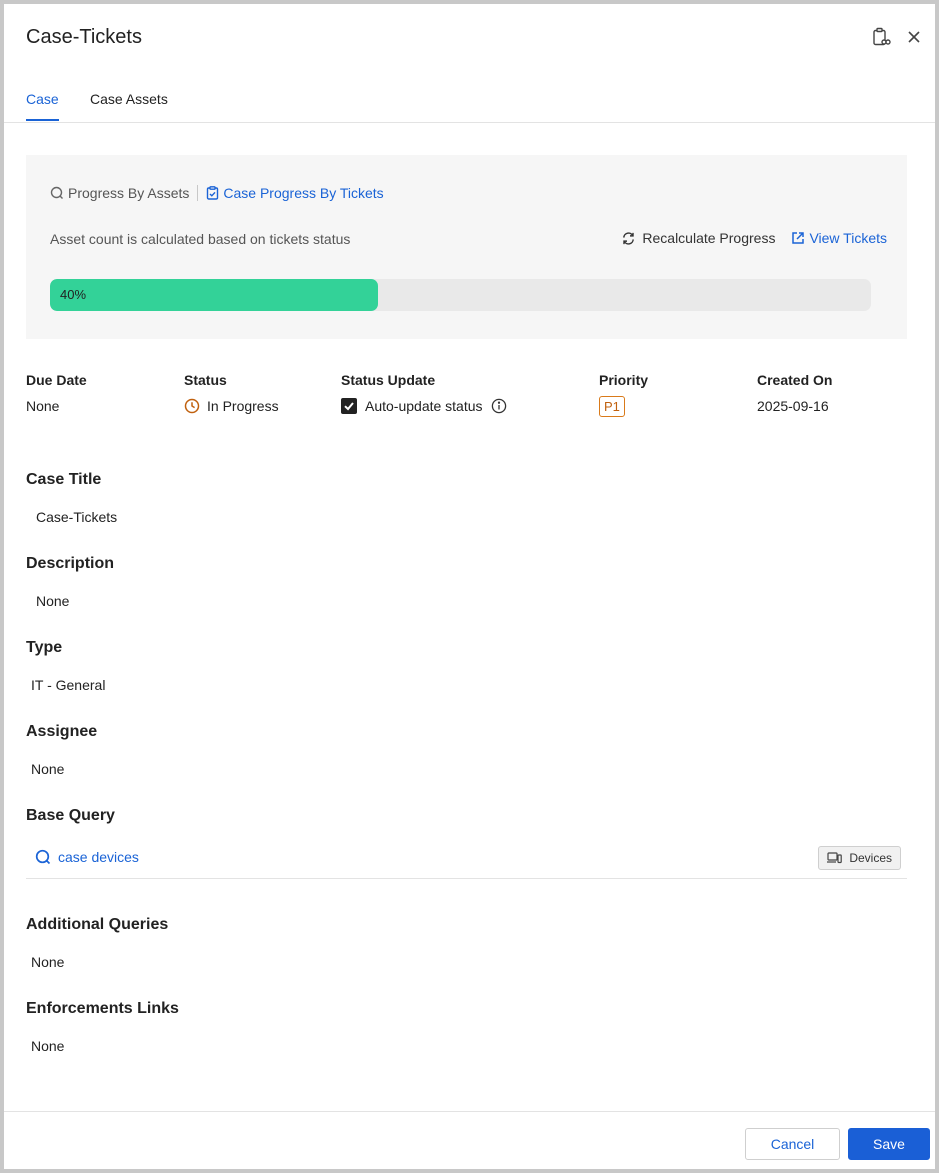 Image resolution: width=939 pixels, height=1173 pixels. What do you see at coordinates (499, 406) in the screenshot?
I see `info-icon` at bounding box center [499, 406].